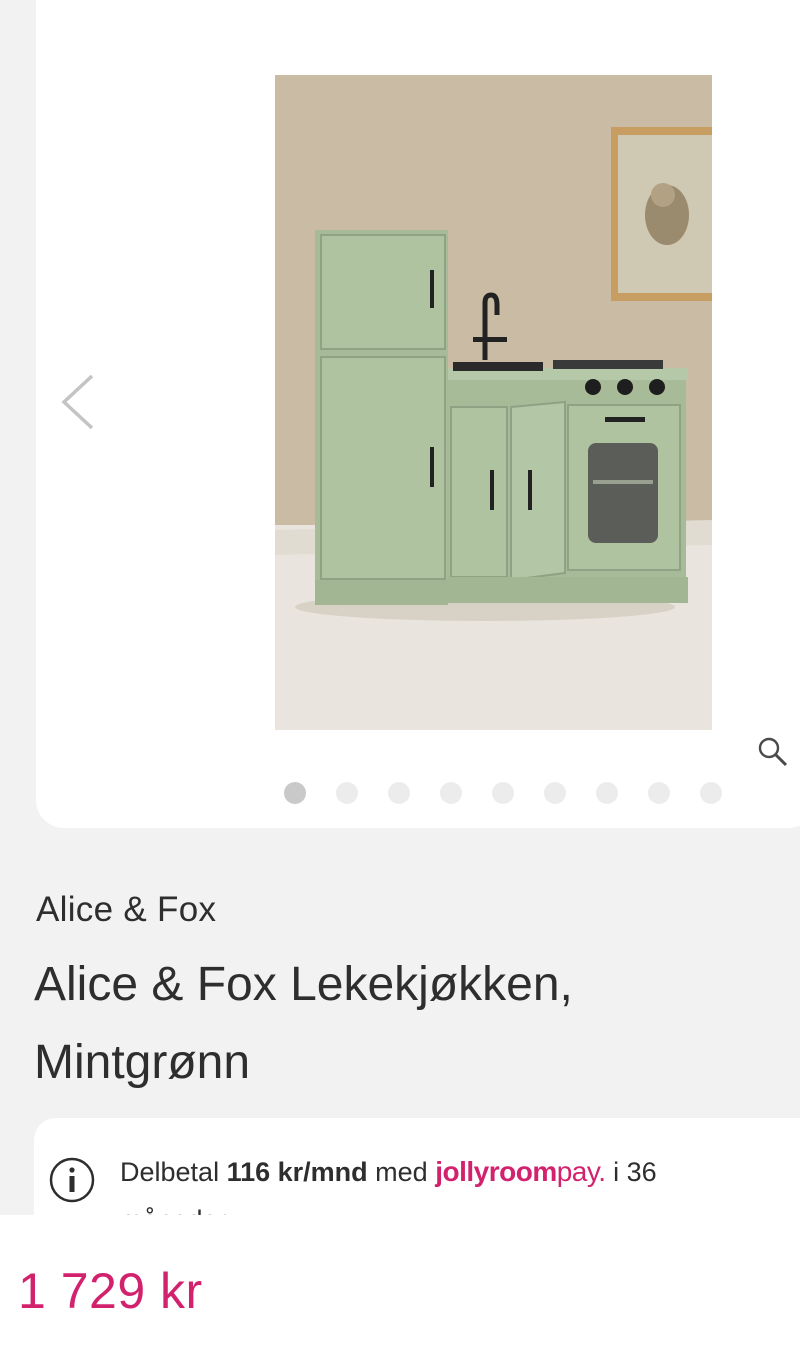  I want to click on jollyroompay-logo: jollyroompay., so click(520, 1171).